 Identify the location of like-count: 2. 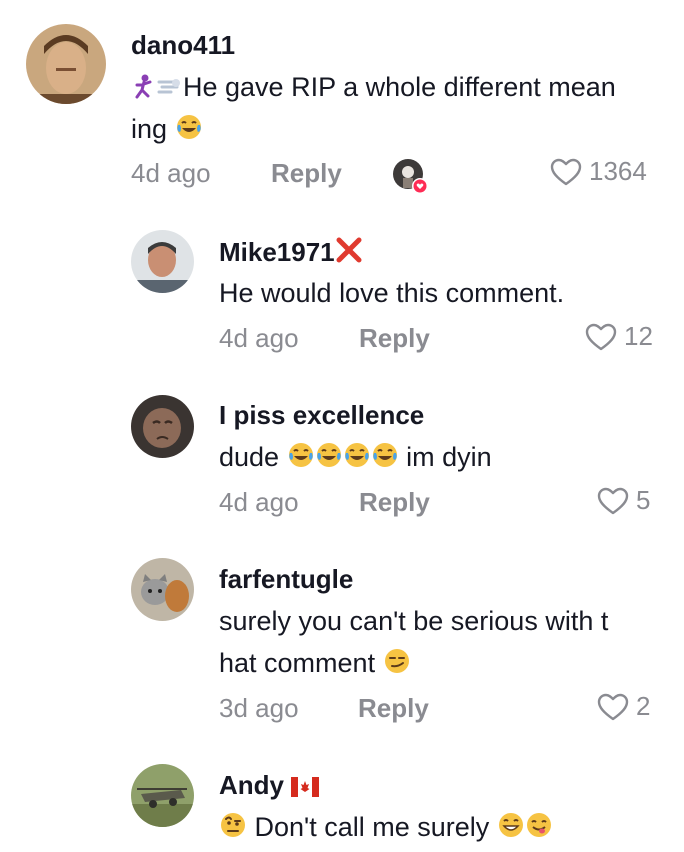
(643, 706).